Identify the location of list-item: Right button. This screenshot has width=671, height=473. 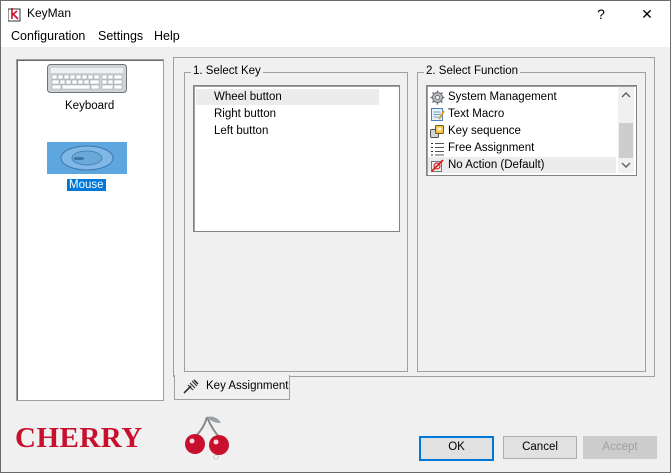
(287, 114).